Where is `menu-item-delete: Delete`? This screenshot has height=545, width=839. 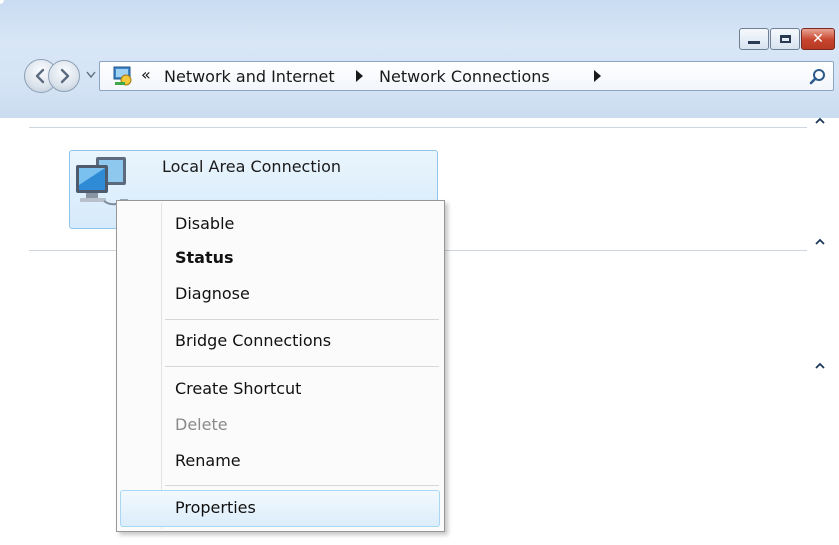
menu-item-delete: Delete is located at coordinates (201, 424).